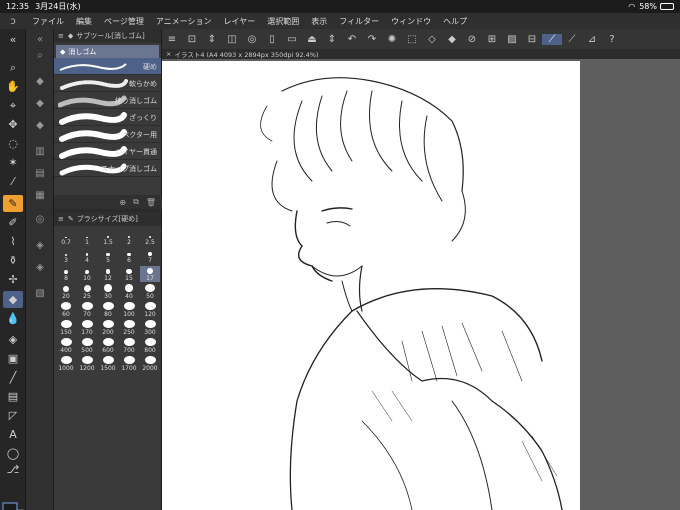 This screenshot has width=680, height=510. Describe the element at coordinates (108, 256) in the screenshot. I see `brush-size-cell: 5` at that location.